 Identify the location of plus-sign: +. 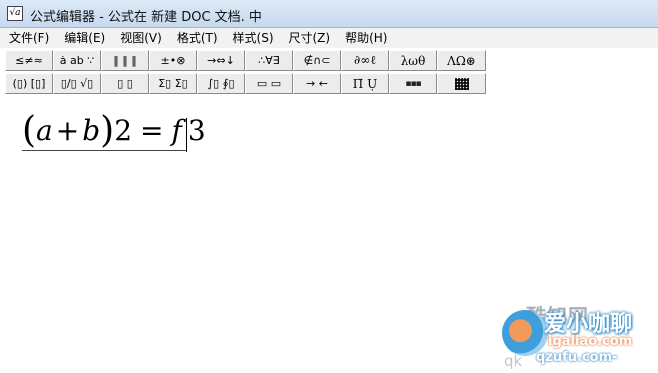
(67, 130).